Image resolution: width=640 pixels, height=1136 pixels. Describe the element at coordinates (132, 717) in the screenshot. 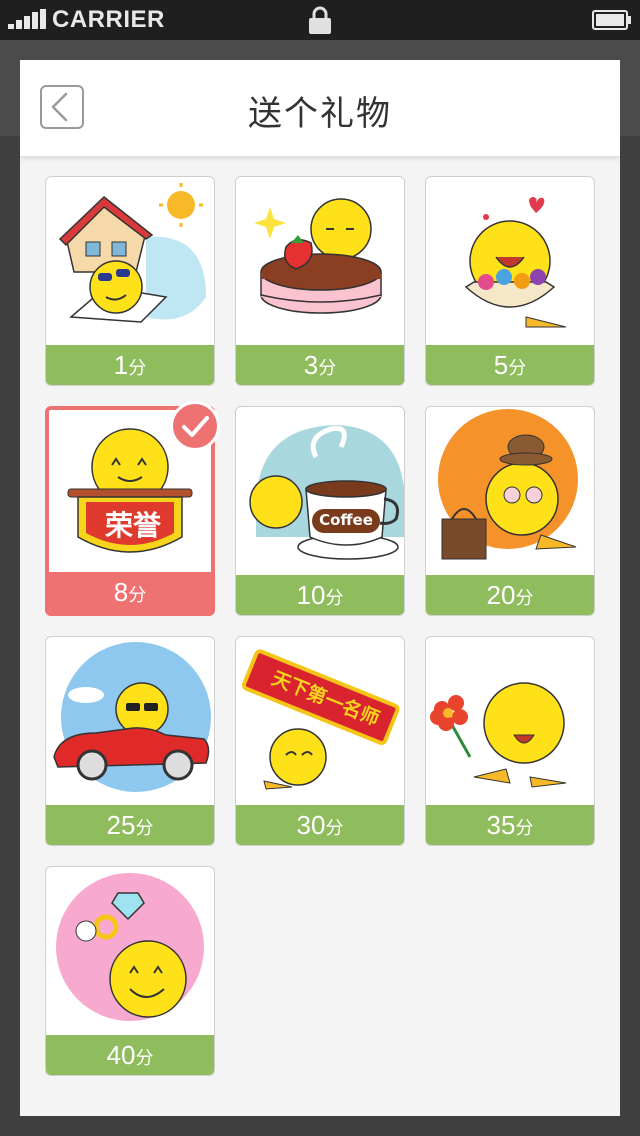

I see `red-convertible-image` at that location.